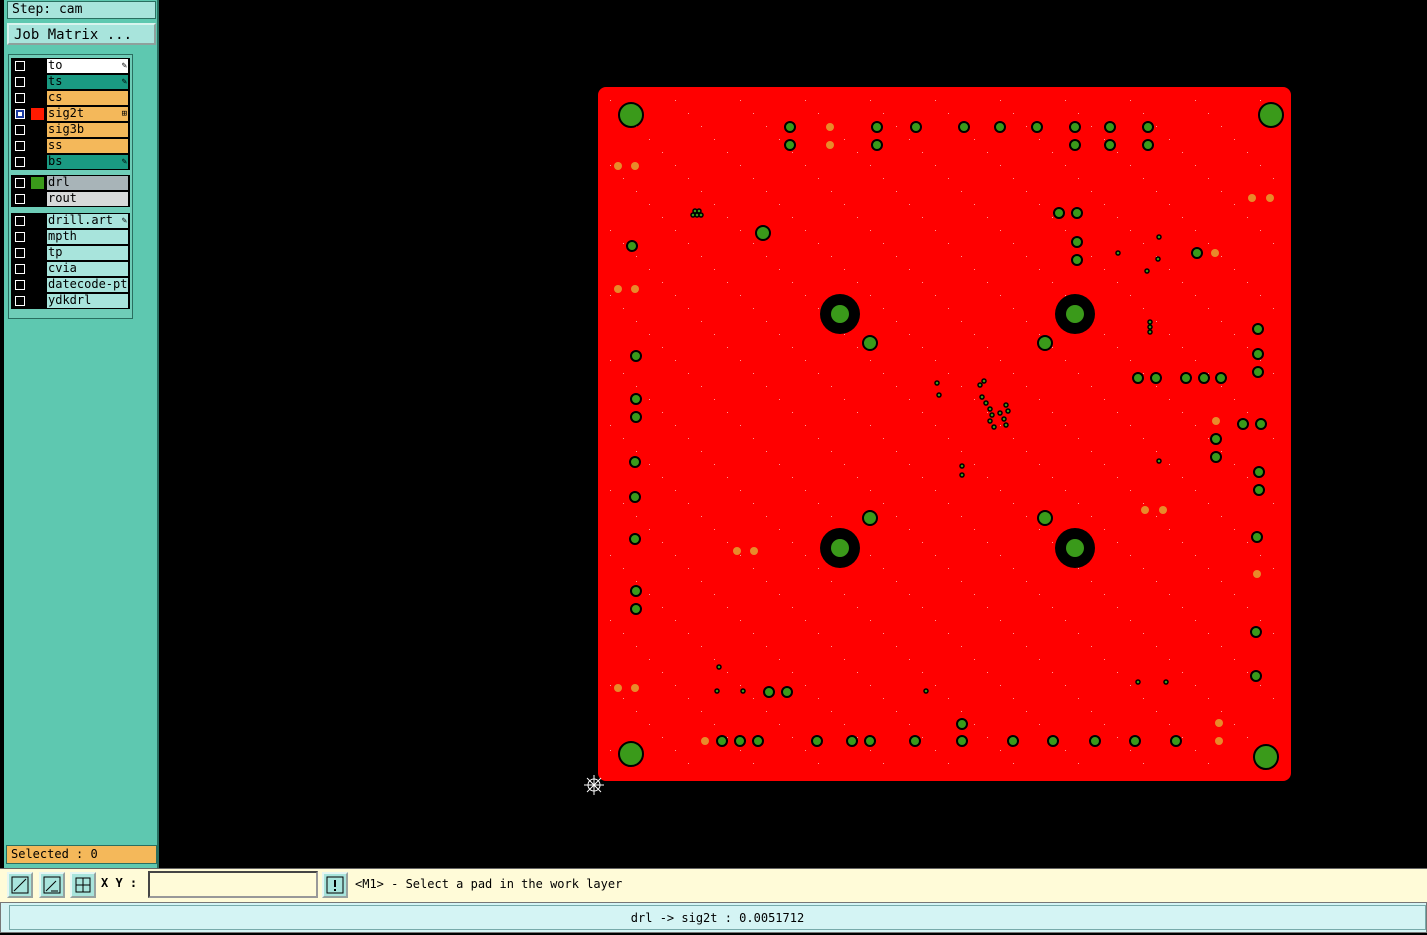 Image resolution: width=1427 pixels, height=935 pixels. What do you see at coordinates (20, 885) in the screenshot?
I see `zoom-extent-button` at bounding box center [20, 885].